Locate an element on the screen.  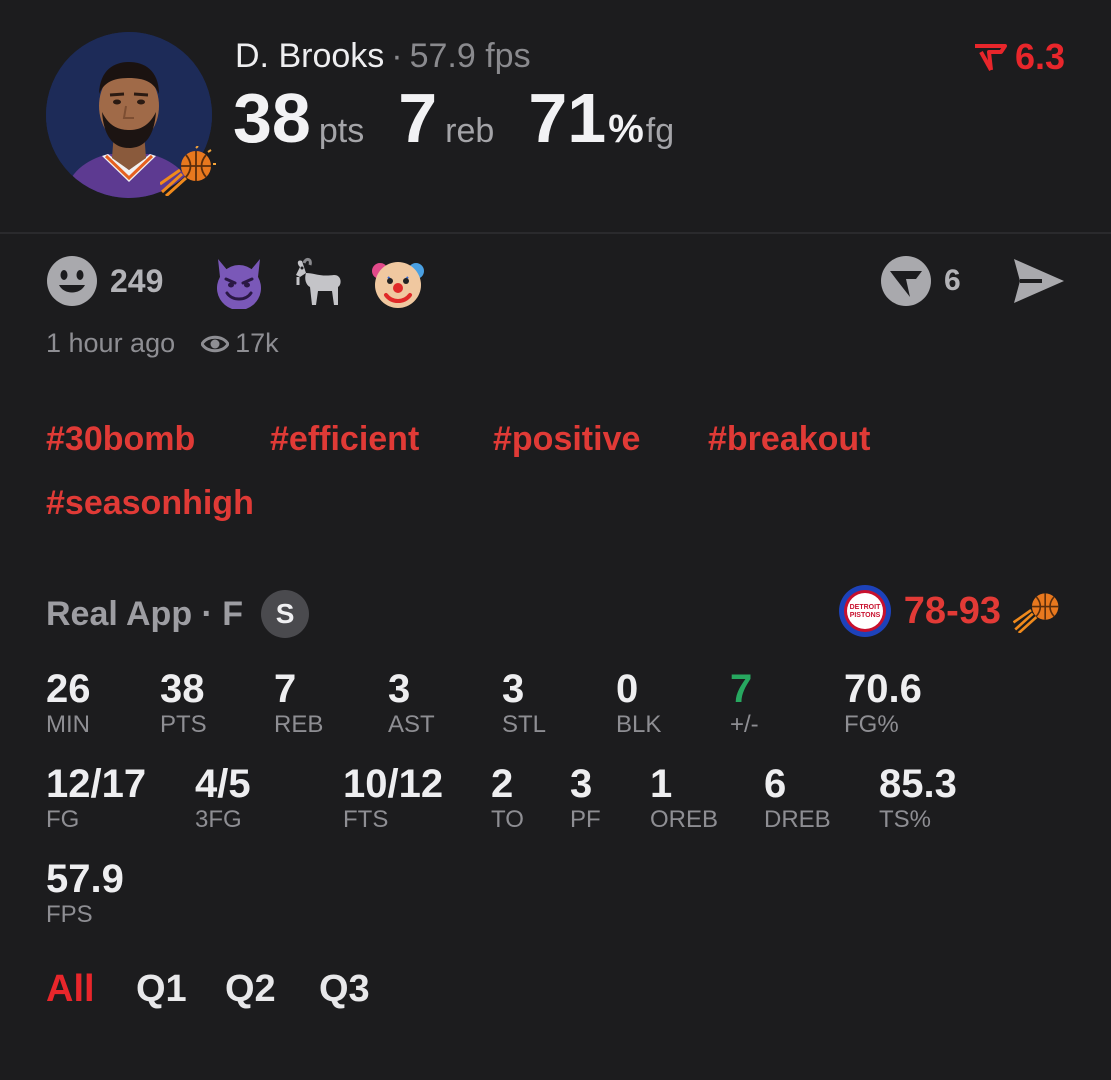
stat-value: 57.9 is located at coordinates (85, 879).